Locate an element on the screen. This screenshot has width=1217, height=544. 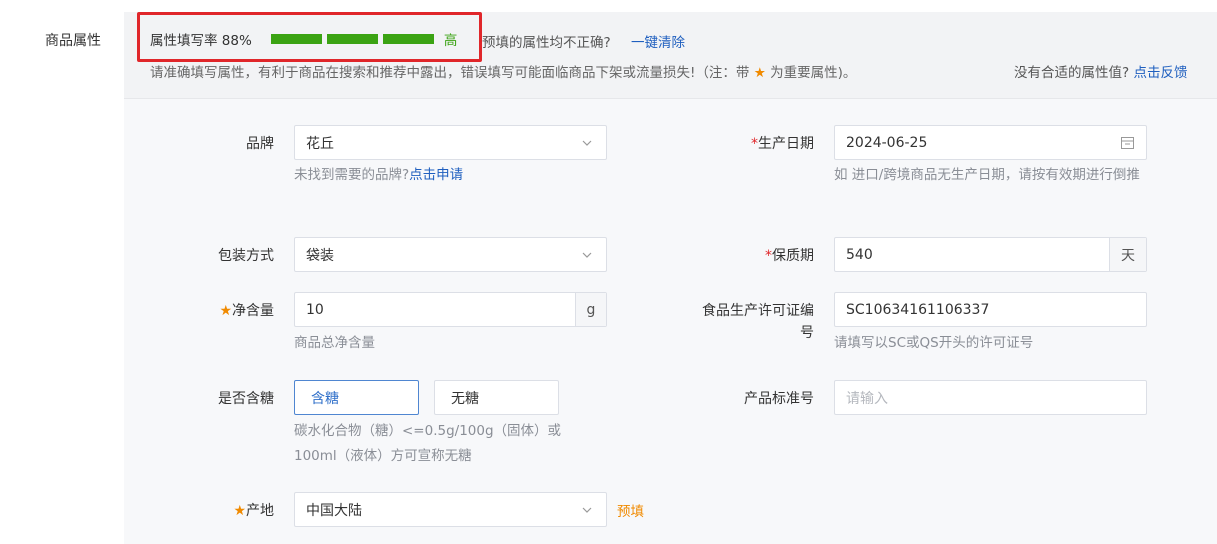
packaging-label: 包装方式 is located at coordinates (246, 255).